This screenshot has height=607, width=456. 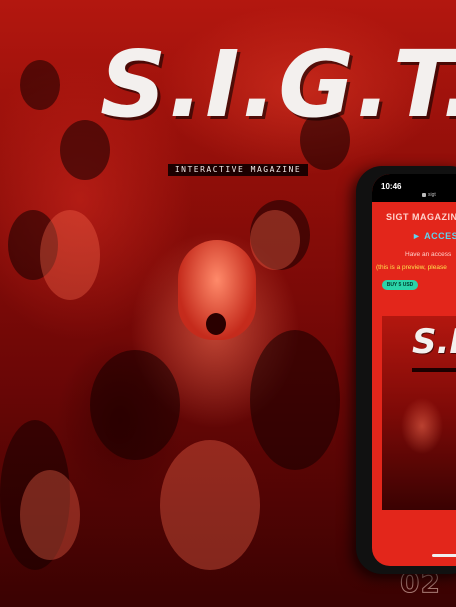 What do you see at coordinates (391, 186) in the screenshot?
I see `phone-clock: 10:46` at bounding box center [391, 186].